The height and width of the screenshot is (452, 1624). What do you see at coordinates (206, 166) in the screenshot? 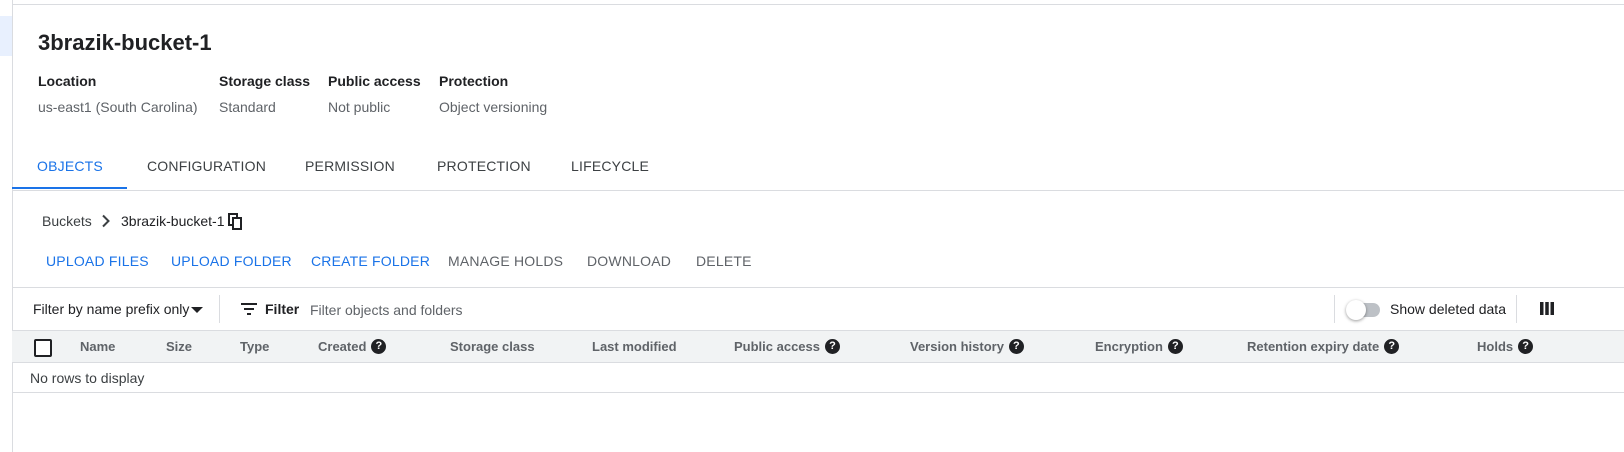
I see `tab-configuration: CONFIGURATION` at bounding box center [206, 166].